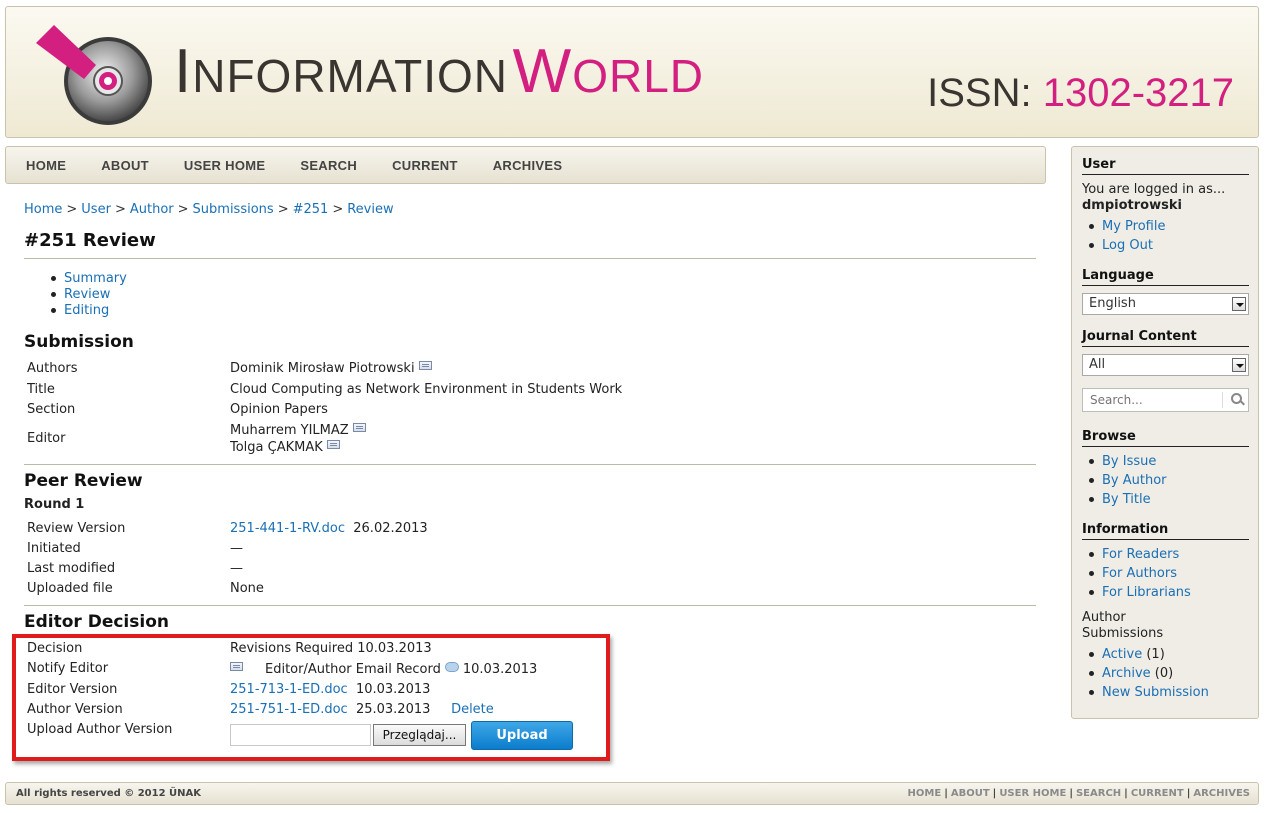 The width and height of the screenshot is (1268, 813). I want to click on review-version-value: 251-441-1-RV.doc 26.02.2013, so click(329, 528).